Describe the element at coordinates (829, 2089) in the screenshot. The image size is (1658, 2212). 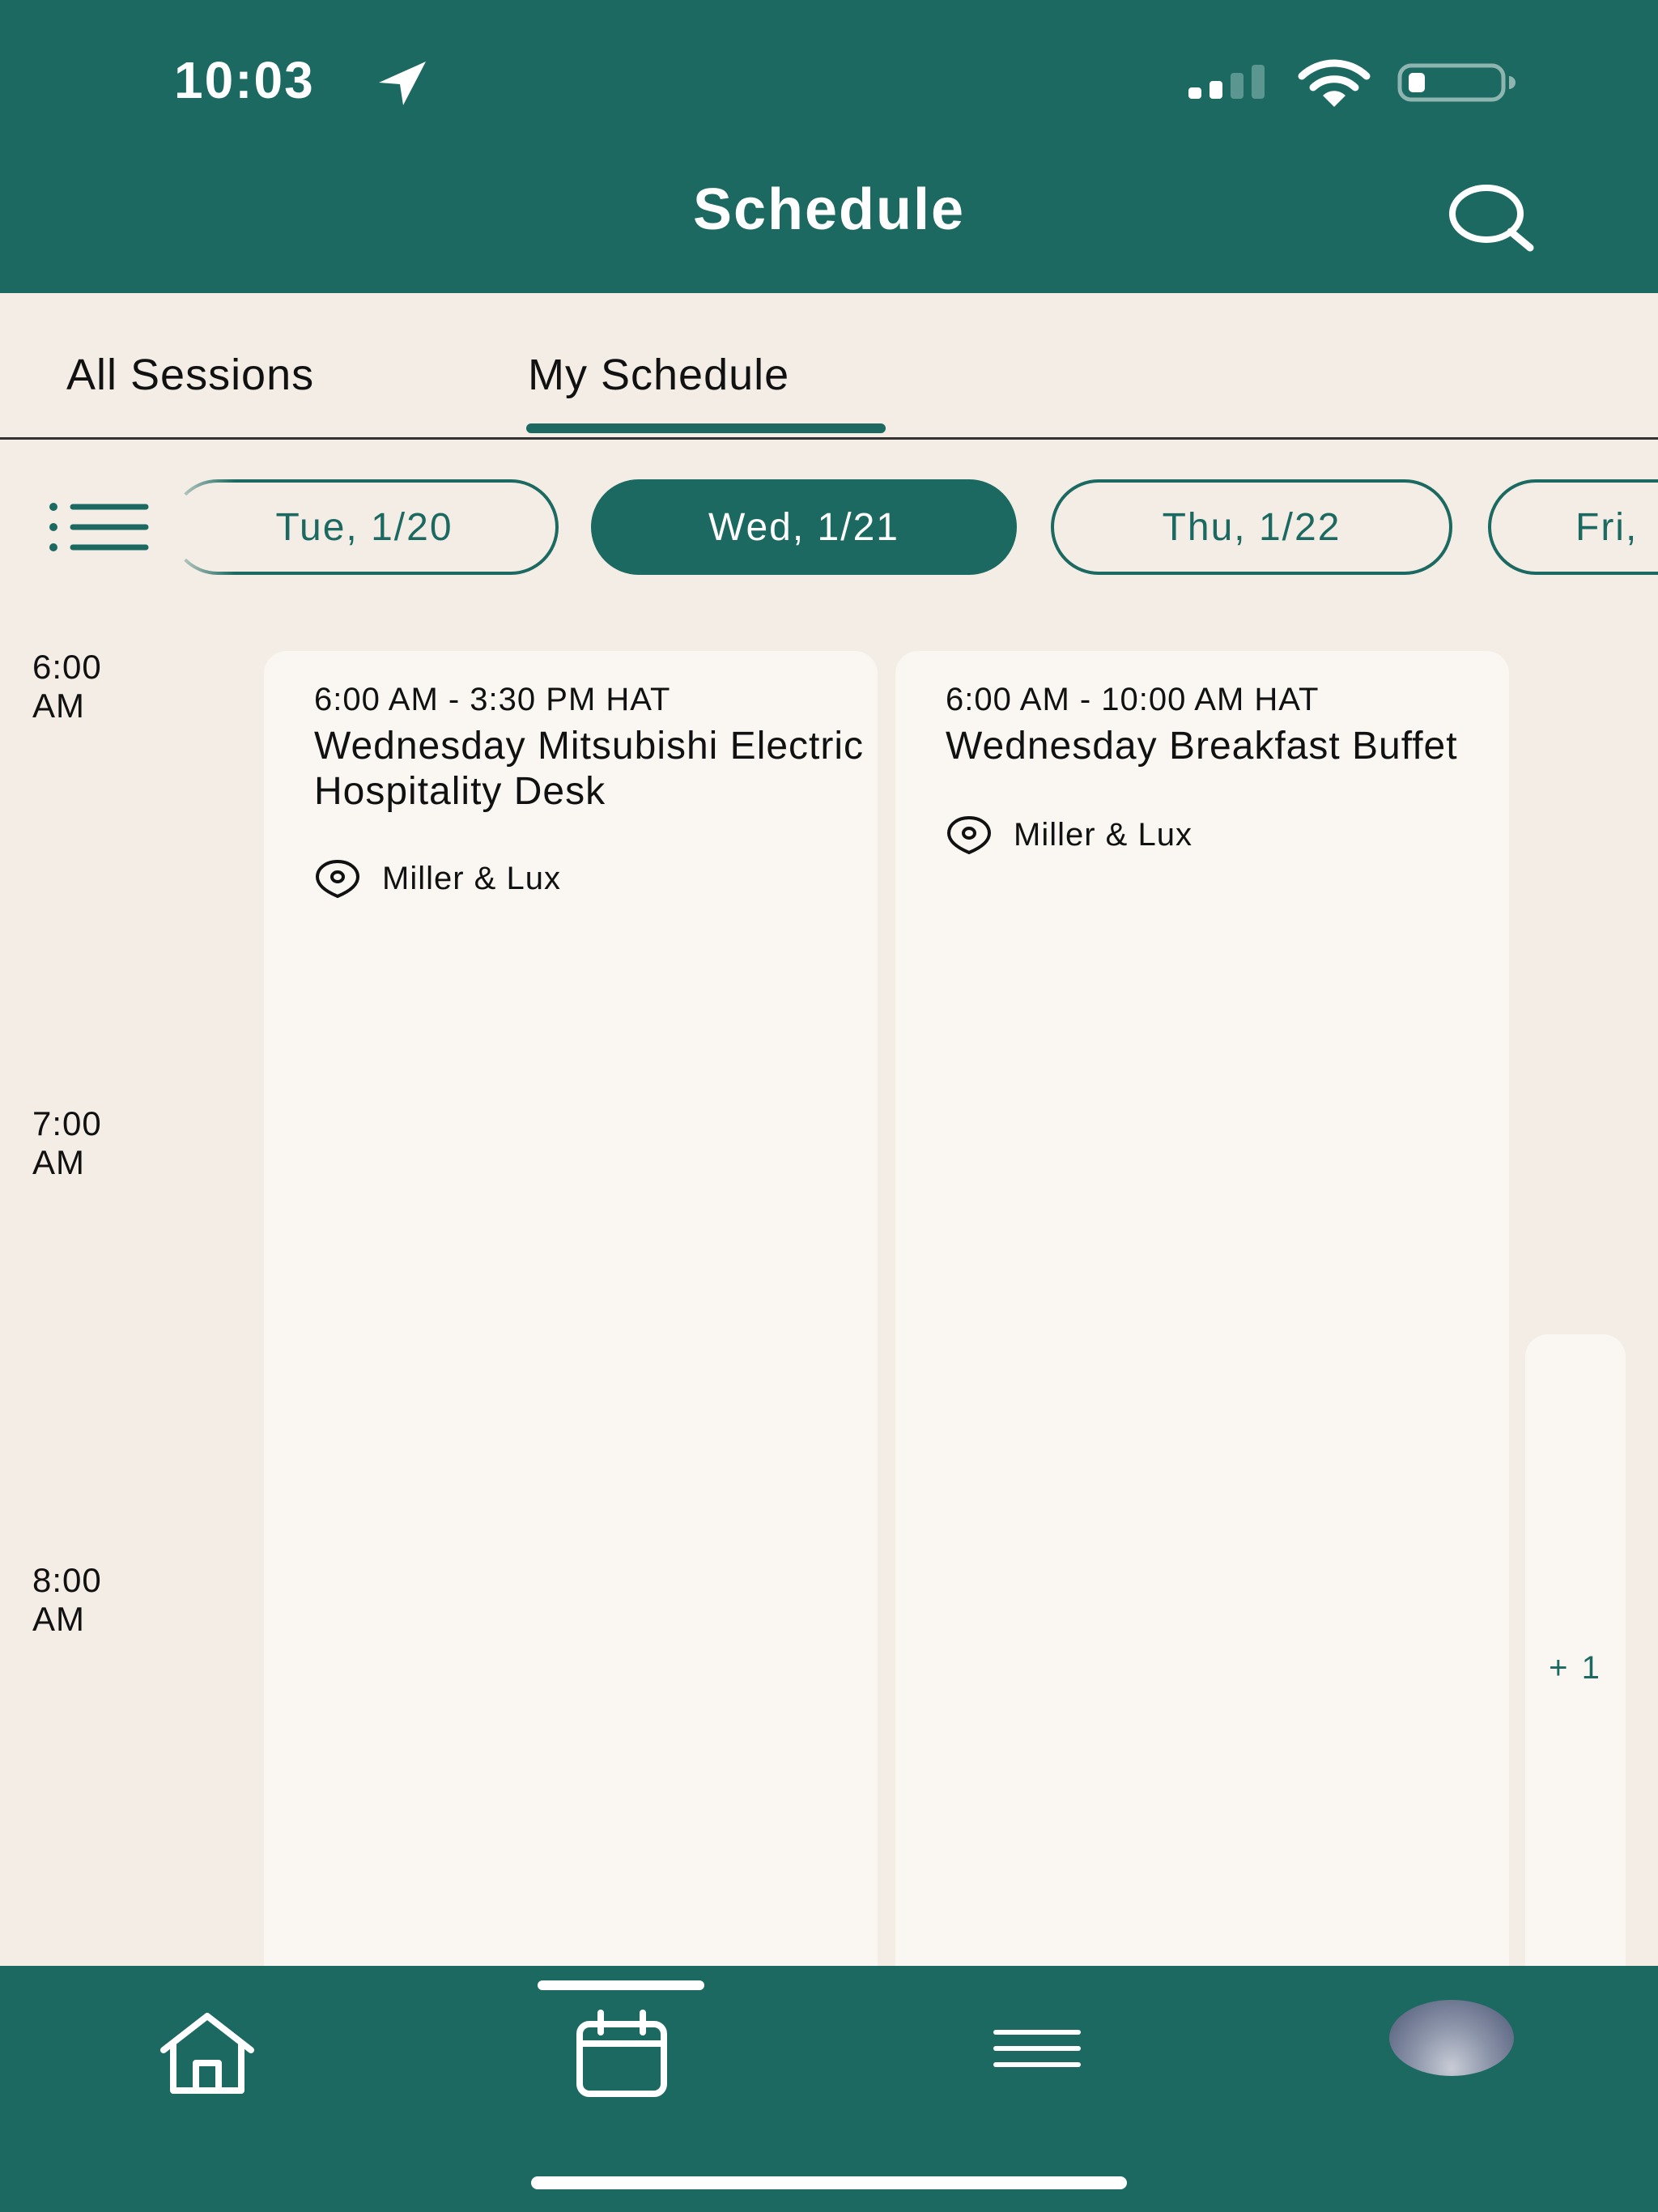
I see `bottom-nav` at that location.